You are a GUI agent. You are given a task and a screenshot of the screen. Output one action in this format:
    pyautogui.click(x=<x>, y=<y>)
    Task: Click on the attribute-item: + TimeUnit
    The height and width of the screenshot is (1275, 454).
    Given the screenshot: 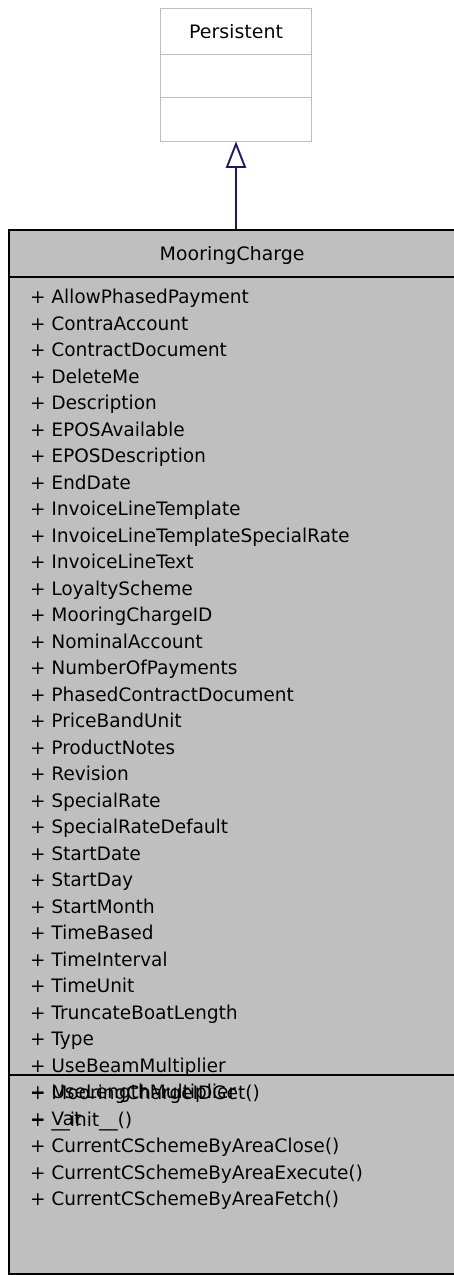 What is the action you would take?
    pyautogui.click(x=82, y=986)
    